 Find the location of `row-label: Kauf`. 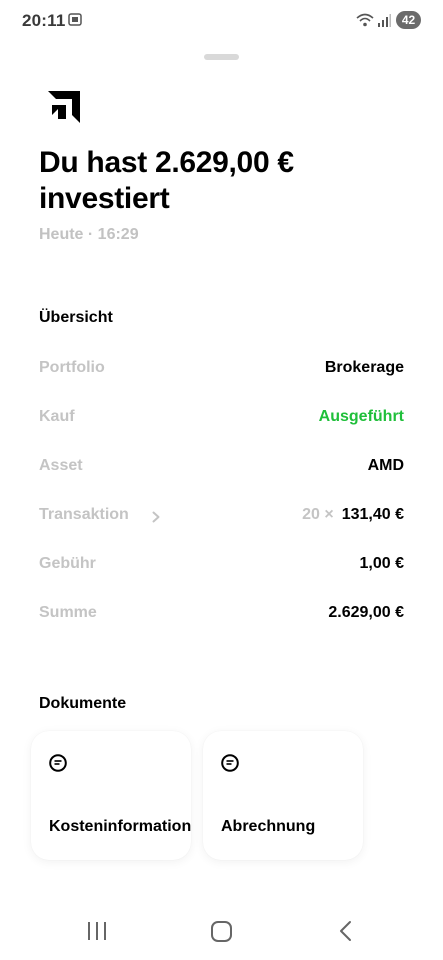

row-label: Kauf is located at coordinates (57, 416).